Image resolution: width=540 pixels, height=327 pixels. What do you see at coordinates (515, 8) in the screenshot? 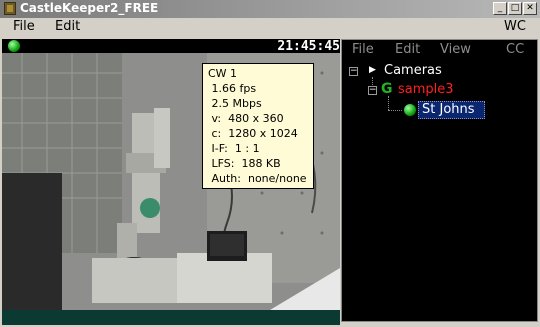
I see `maximize-button: □` at bounding box center [515, 8].